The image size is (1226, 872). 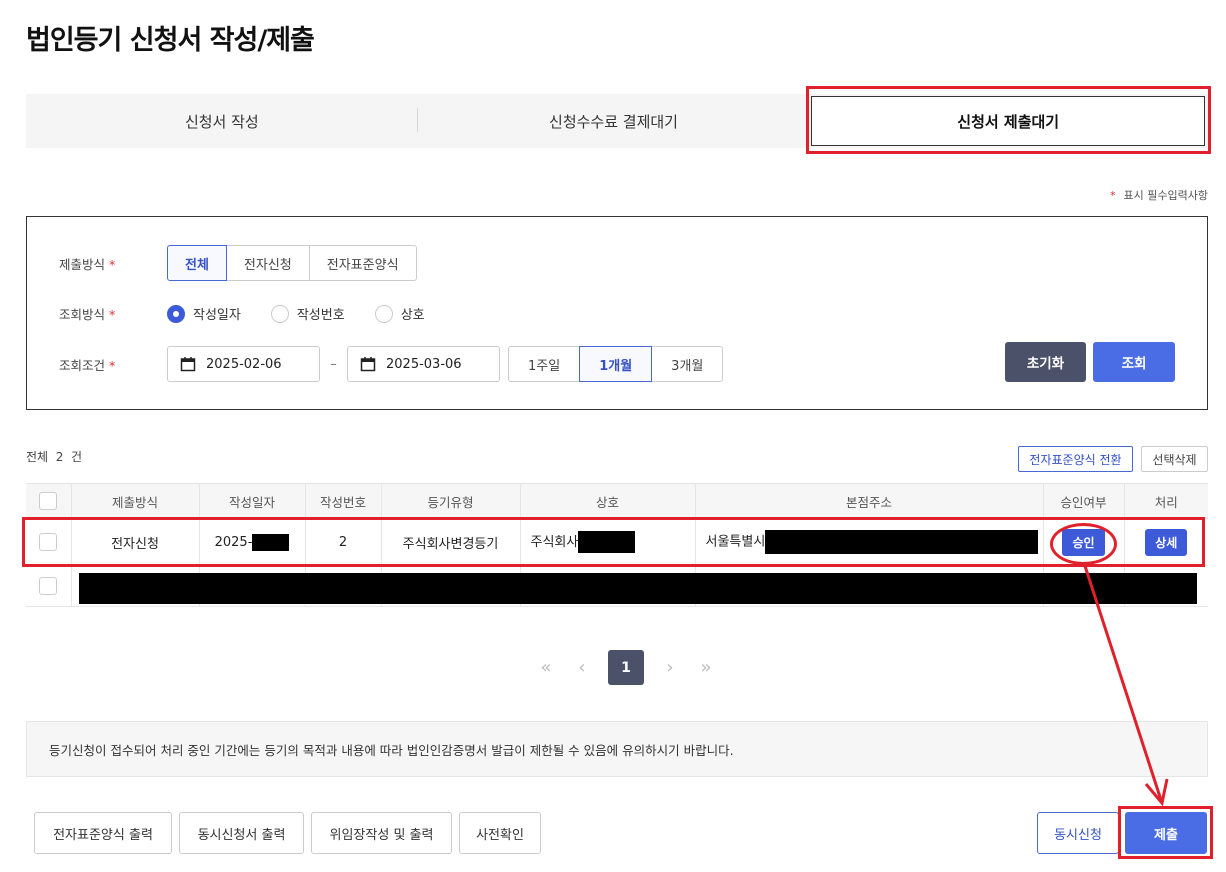 I want to click on page-title: 법인등기 신청서 작성/제출, so click(x=170, y=40).